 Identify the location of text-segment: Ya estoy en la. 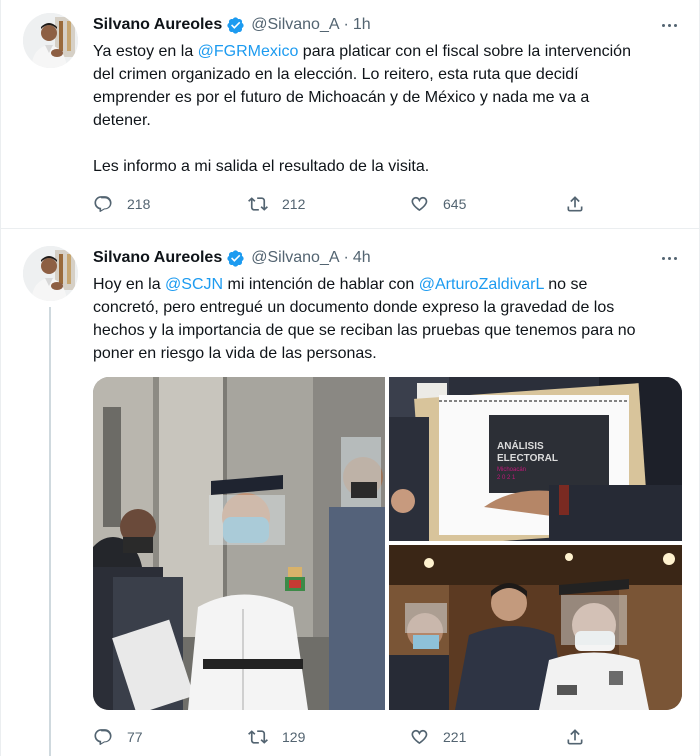
(145, 51).